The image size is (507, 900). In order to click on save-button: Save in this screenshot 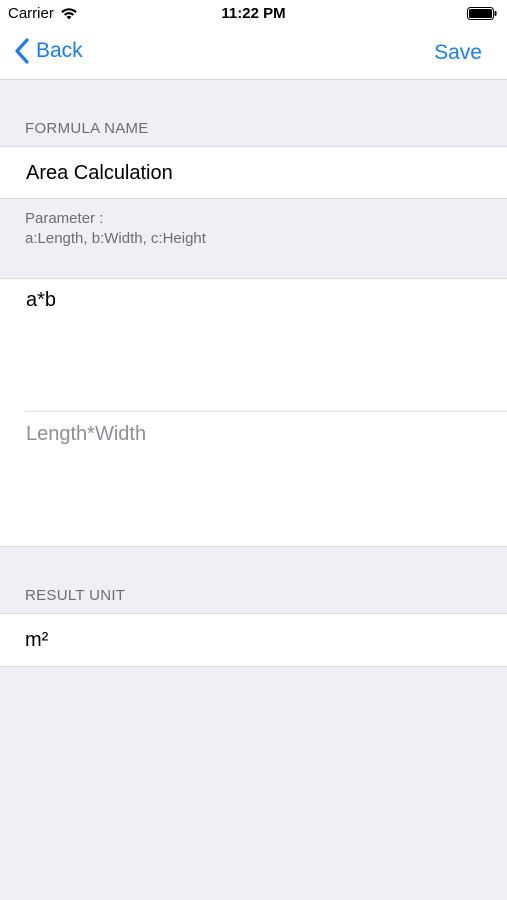, I will do `click(458, 53)`.